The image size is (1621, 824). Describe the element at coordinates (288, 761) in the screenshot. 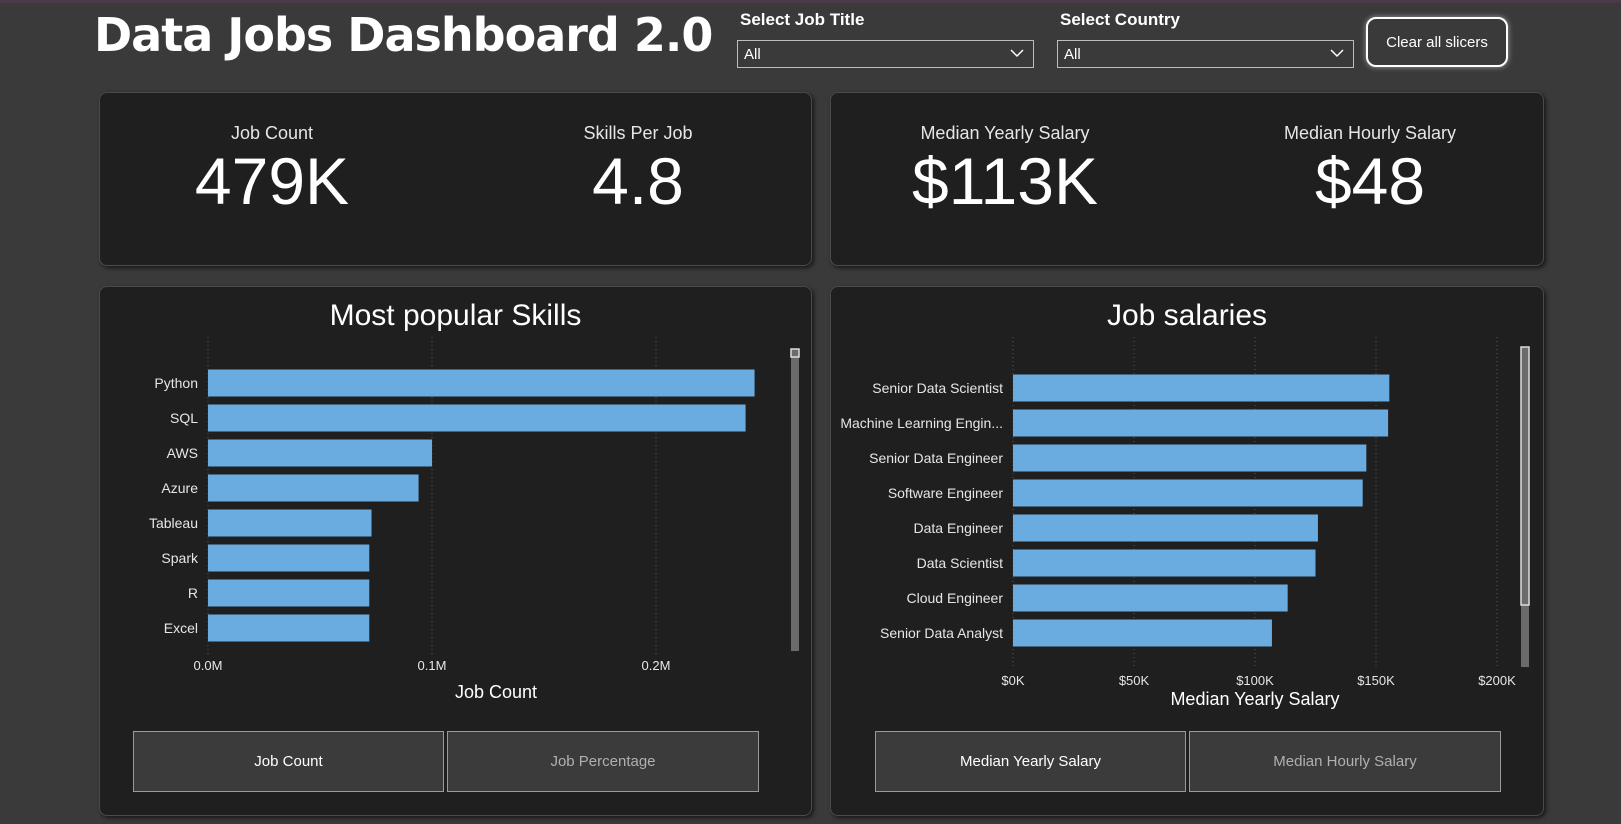

I see `job-count-toggle-button: Job Count` at that location.